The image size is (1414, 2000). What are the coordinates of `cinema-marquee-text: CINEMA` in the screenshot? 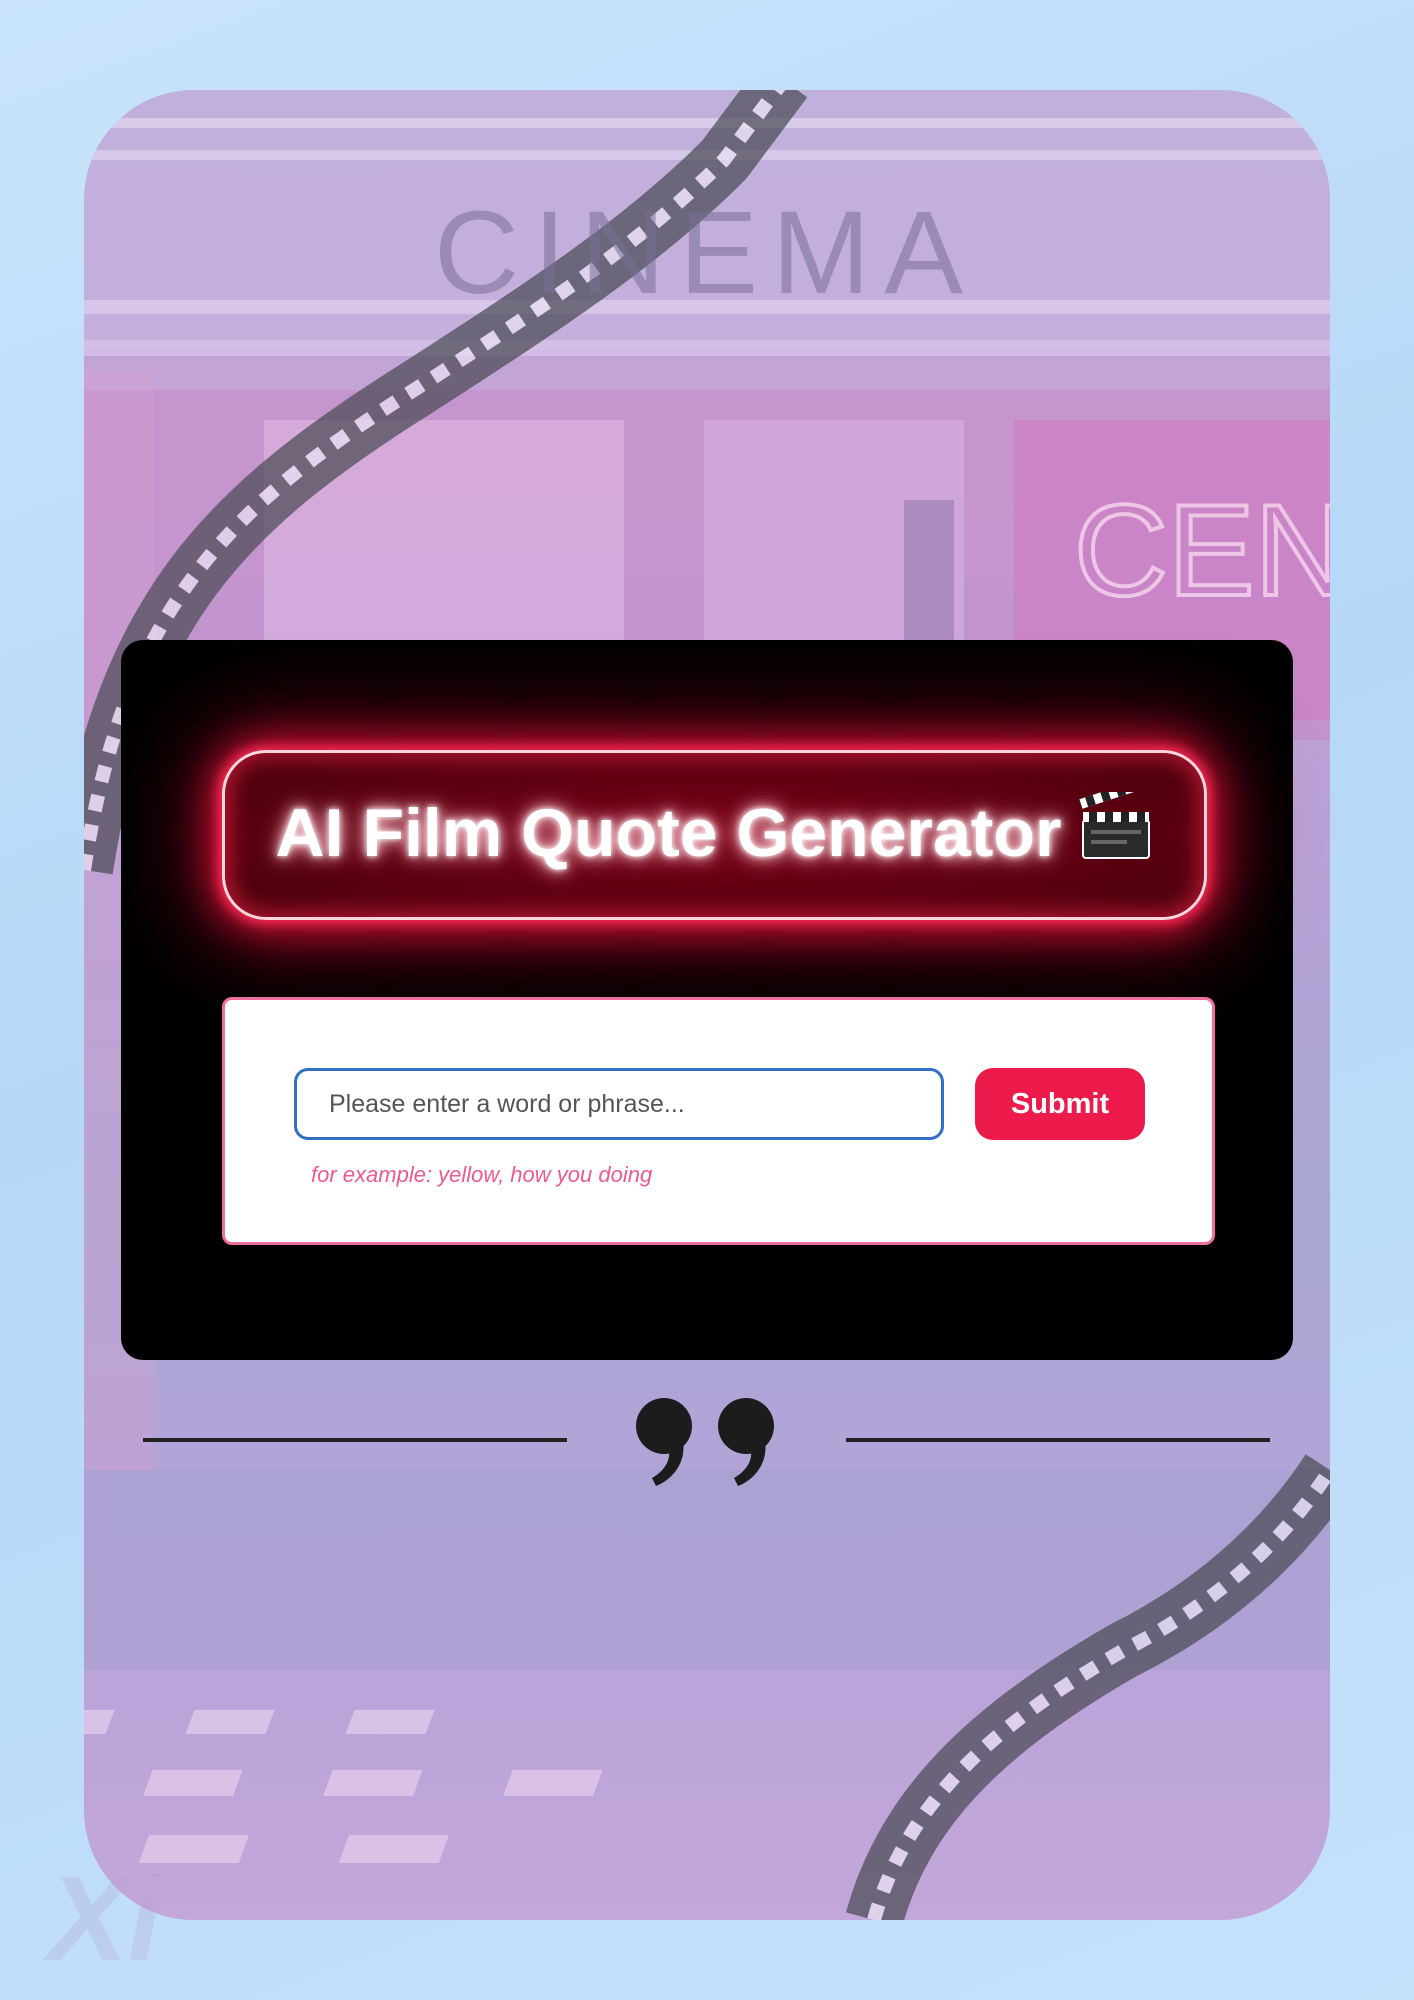 It's located at (705, 253).